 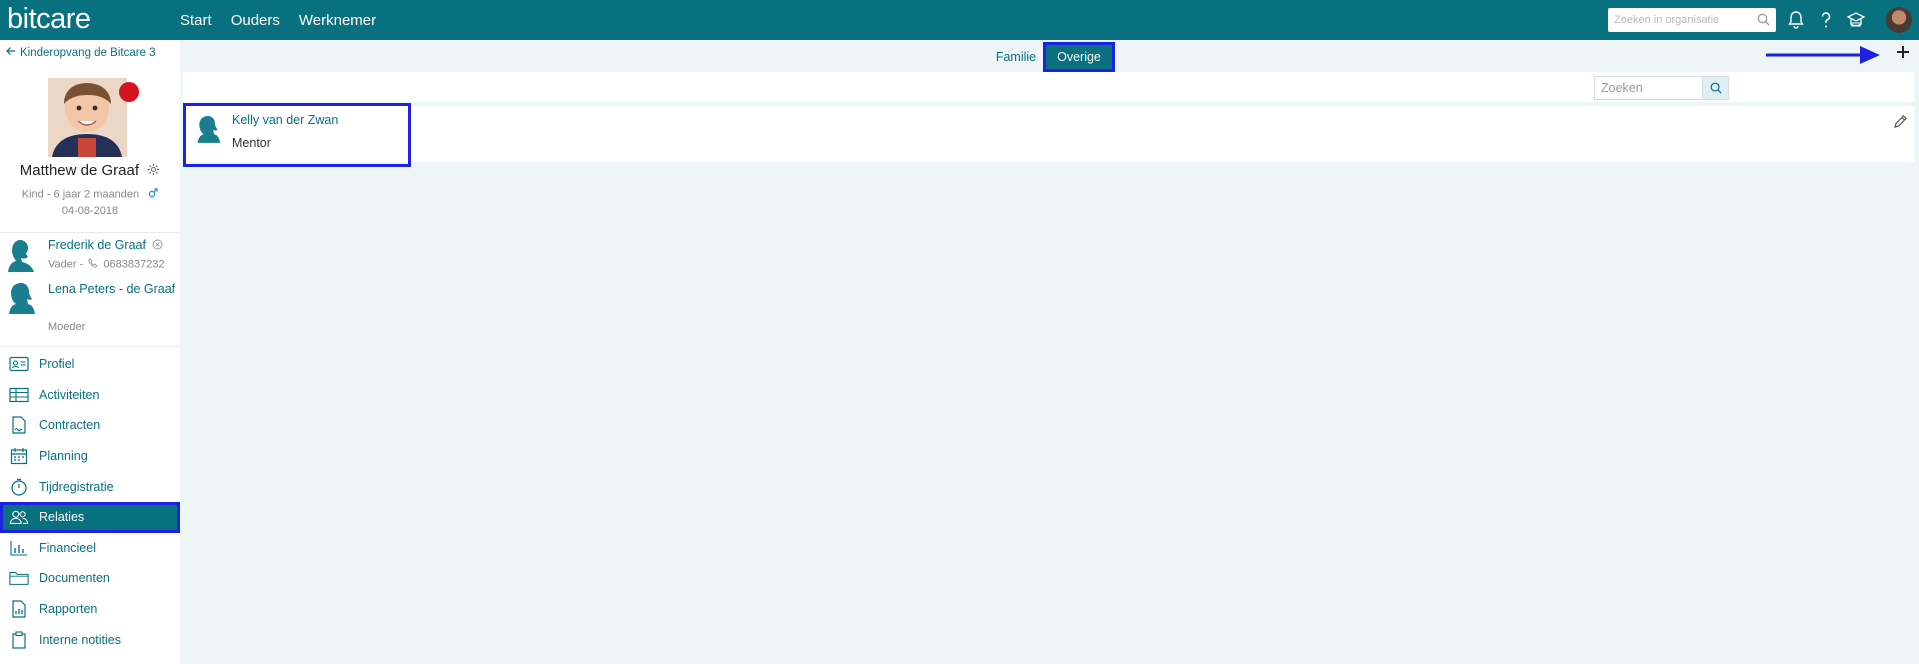 What do you see at coordinates (88, 52) in the screenshot?
I see `back-link-label: Kinderopvang de Bitcare 3` at bounding box center [88, 52].